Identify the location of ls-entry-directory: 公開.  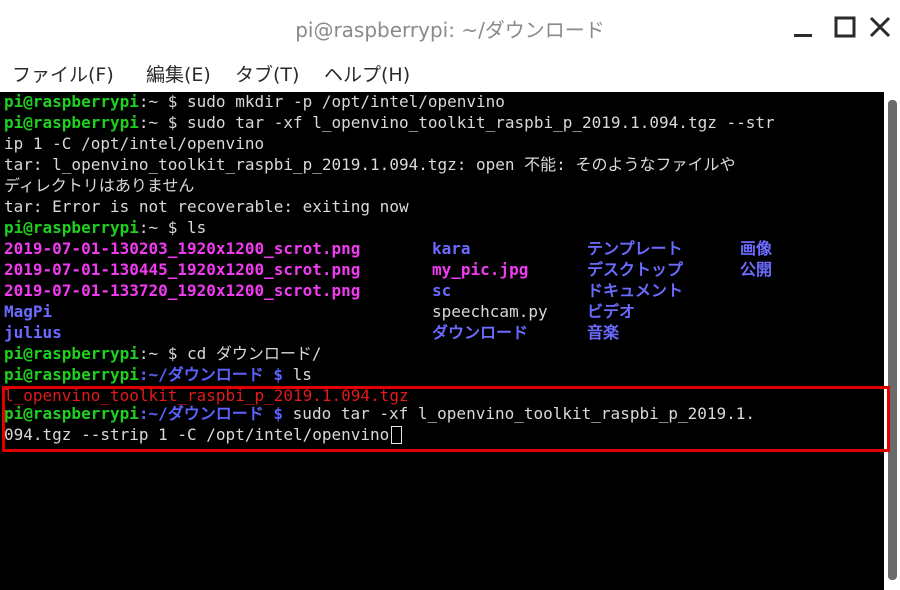
(756, 269).